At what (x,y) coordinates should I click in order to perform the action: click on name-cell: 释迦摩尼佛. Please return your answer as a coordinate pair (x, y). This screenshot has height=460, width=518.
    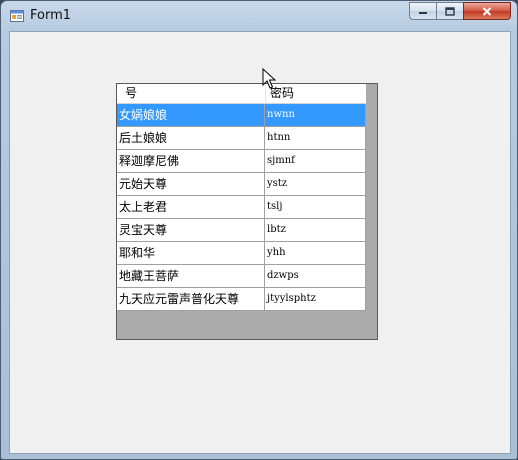
    Looking at the image, I should click on (191, 161).